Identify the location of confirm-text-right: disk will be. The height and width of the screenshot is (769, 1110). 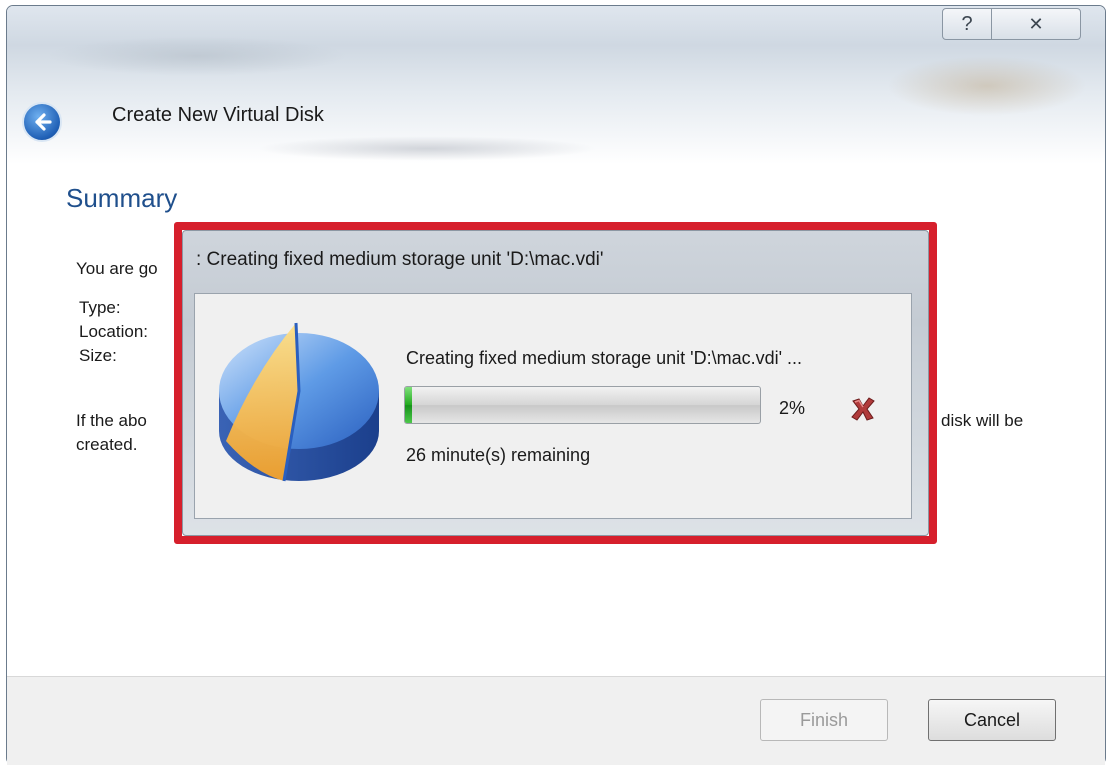
(982, 420).